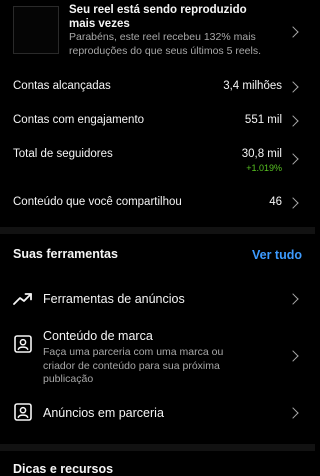  What do you see at coordinates (62, 86) in the screenshot?
I see `stat-label: Contas alcançadas` at bounding box center [62, 86].